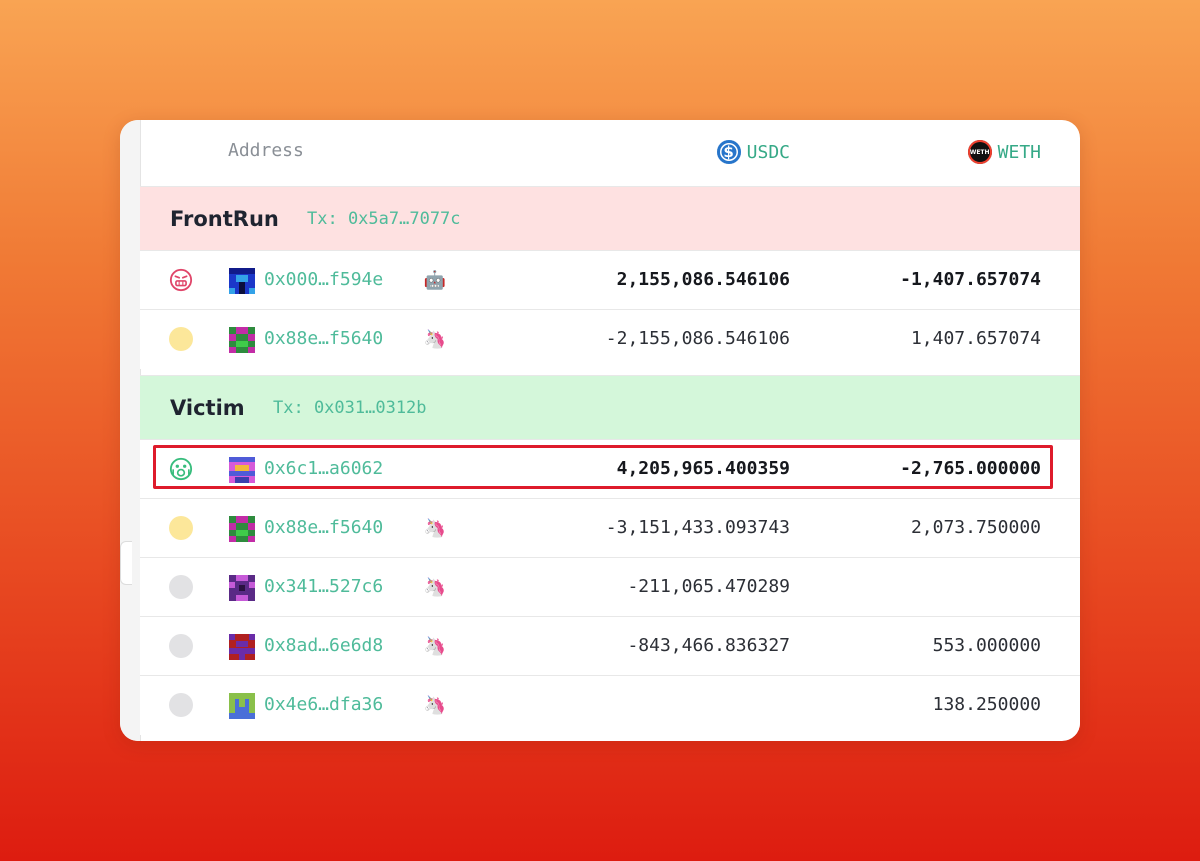 This screenshot has width=1200, height=861. Describe the element at coordinates (610, 705) in the screenshot. I see `table-row: 0x4e6…dfa36 🦄 138.250000` at that location.